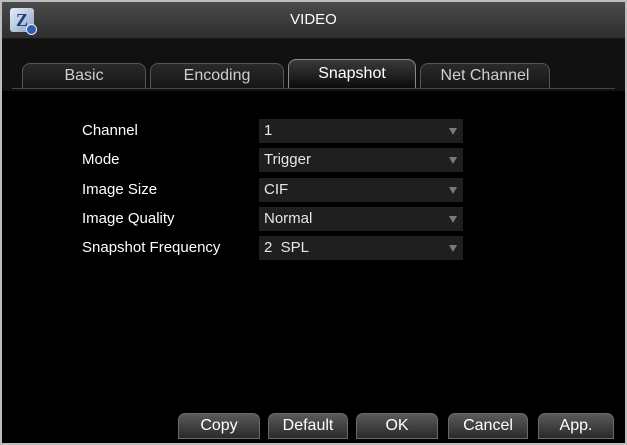 This screenshot has height=445, width=627. I want to click on tab-bar: Basic Encoding Snapshot Net Channel, so click(313, 65).